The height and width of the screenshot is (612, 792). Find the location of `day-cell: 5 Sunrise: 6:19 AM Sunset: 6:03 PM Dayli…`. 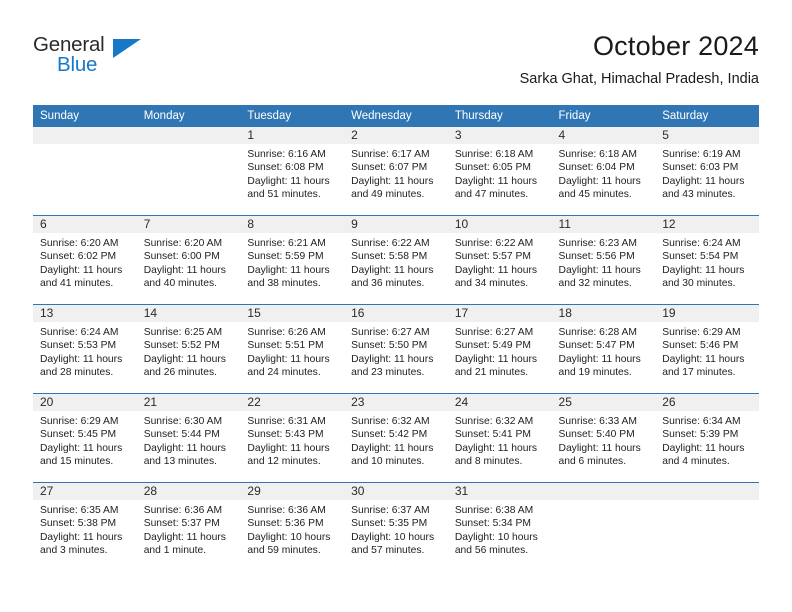

day-cell: 5 Sunrise: 6:19 AM Sunset: 6:03 PM Dayli… is located at coordinates (707, 171).